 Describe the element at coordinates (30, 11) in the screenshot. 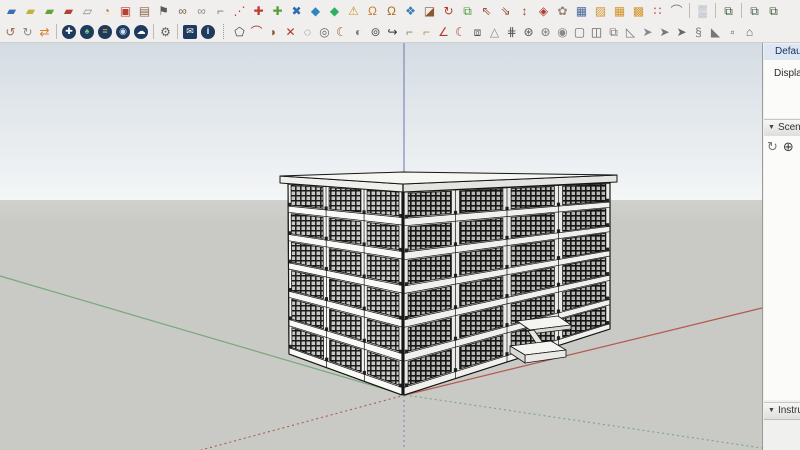

I see `face-style-yellow-icon: ▰` at that location.